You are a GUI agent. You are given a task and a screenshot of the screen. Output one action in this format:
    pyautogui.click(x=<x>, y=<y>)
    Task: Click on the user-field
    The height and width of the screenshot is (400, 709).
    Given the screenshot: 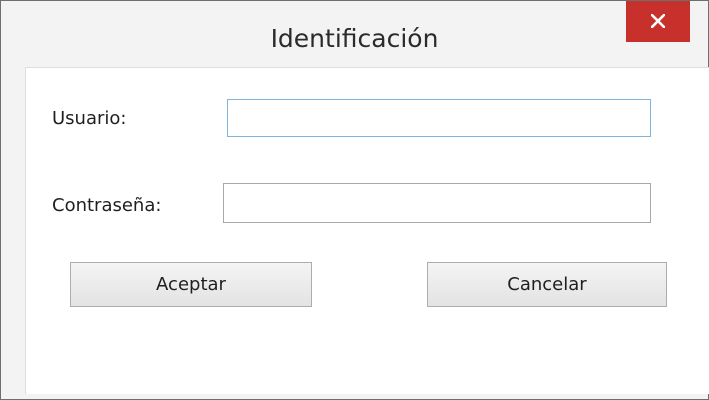 What is the action you would take?
    pyautogui.click(x=439, y=118)
    